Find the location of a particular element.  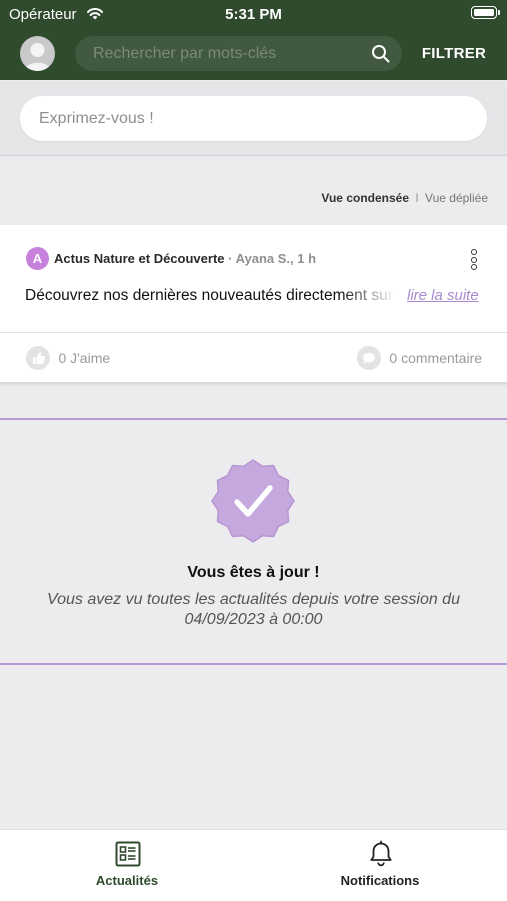

search-bar is located at coordinates (238, 53).